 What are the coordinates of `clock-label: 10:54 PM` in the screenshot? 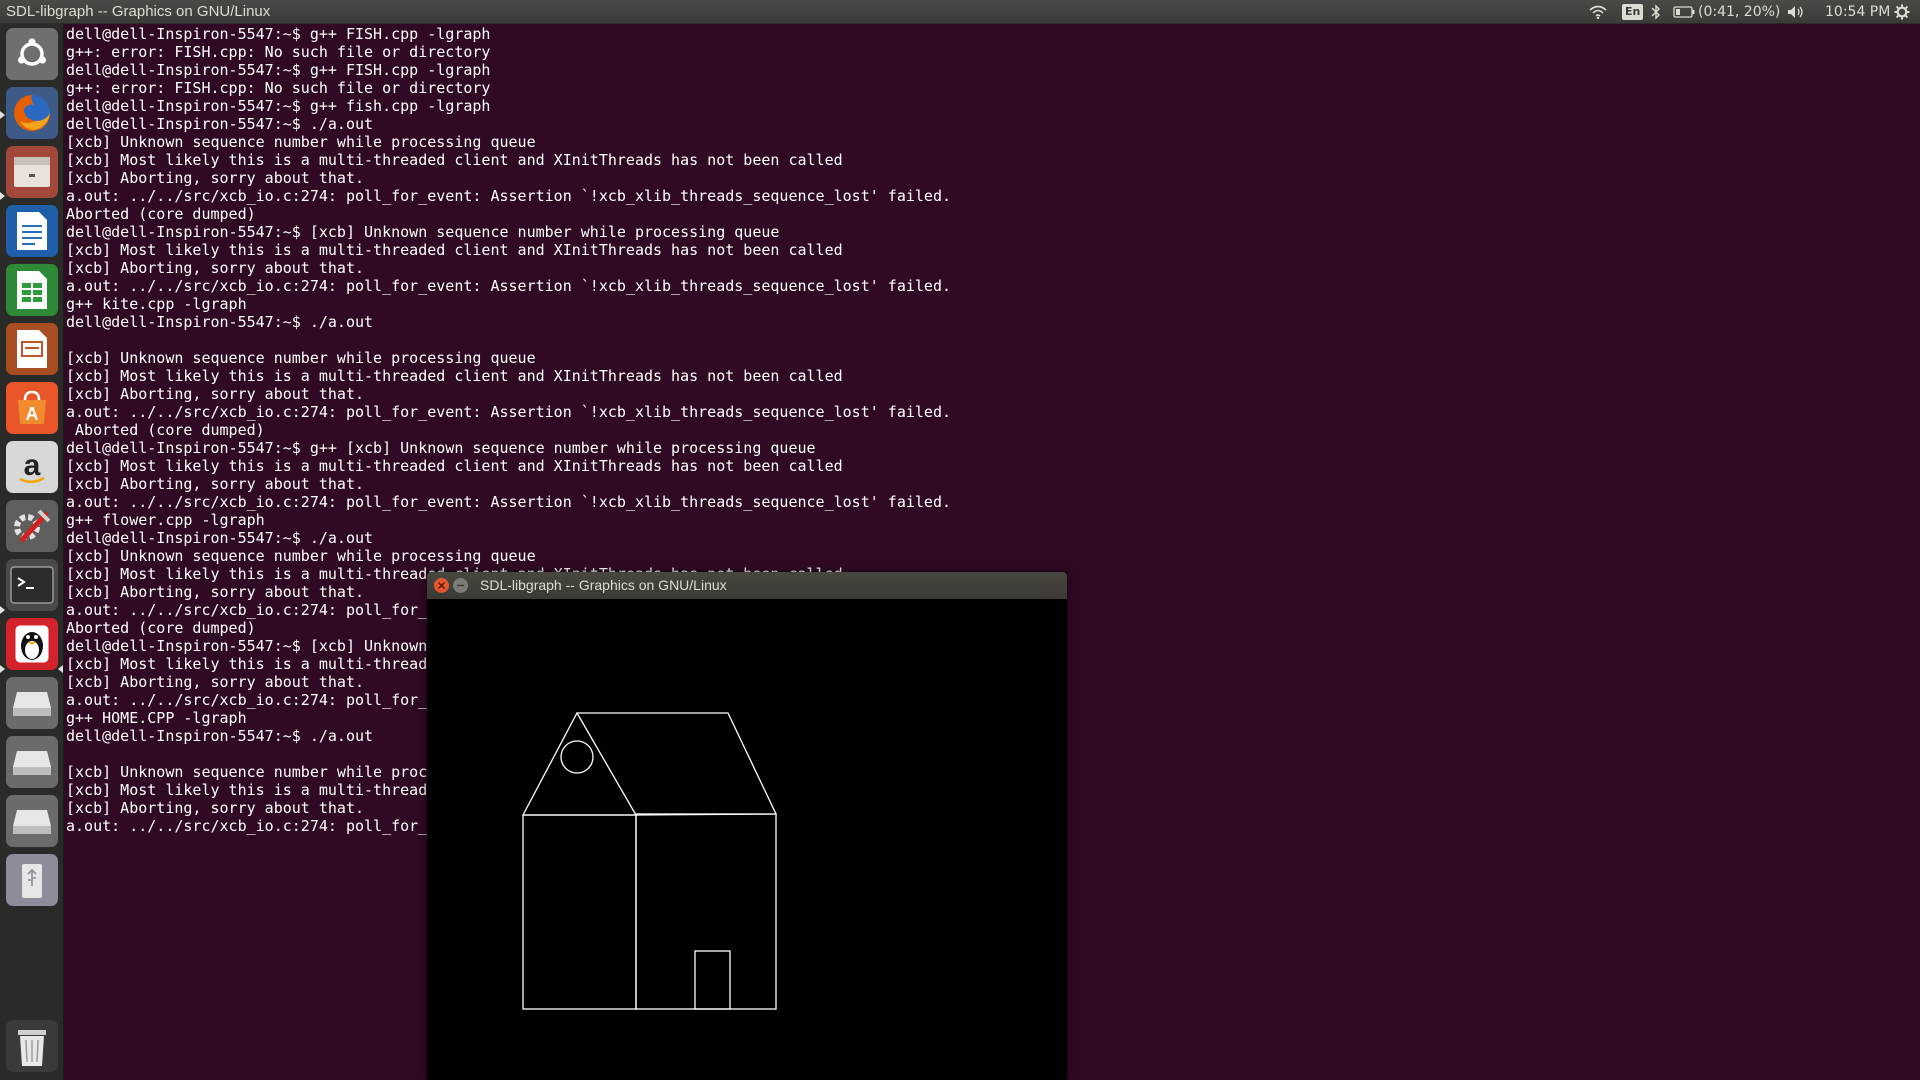 It's located at (1858, 12).